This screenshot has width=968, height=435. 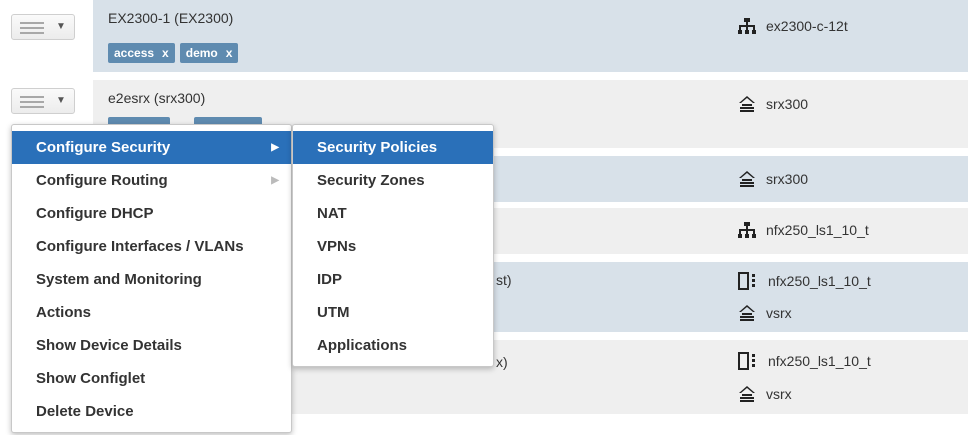 What do you see at coordinates (502, 362) in the screenshot?
I see `device-name: x)` at bounding box center [502, 362].